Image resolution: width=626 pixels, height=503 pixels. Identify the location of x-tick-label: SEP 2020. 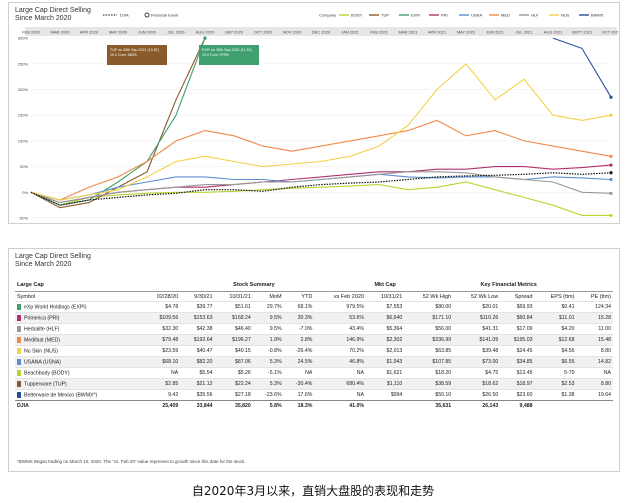
(234, 32).